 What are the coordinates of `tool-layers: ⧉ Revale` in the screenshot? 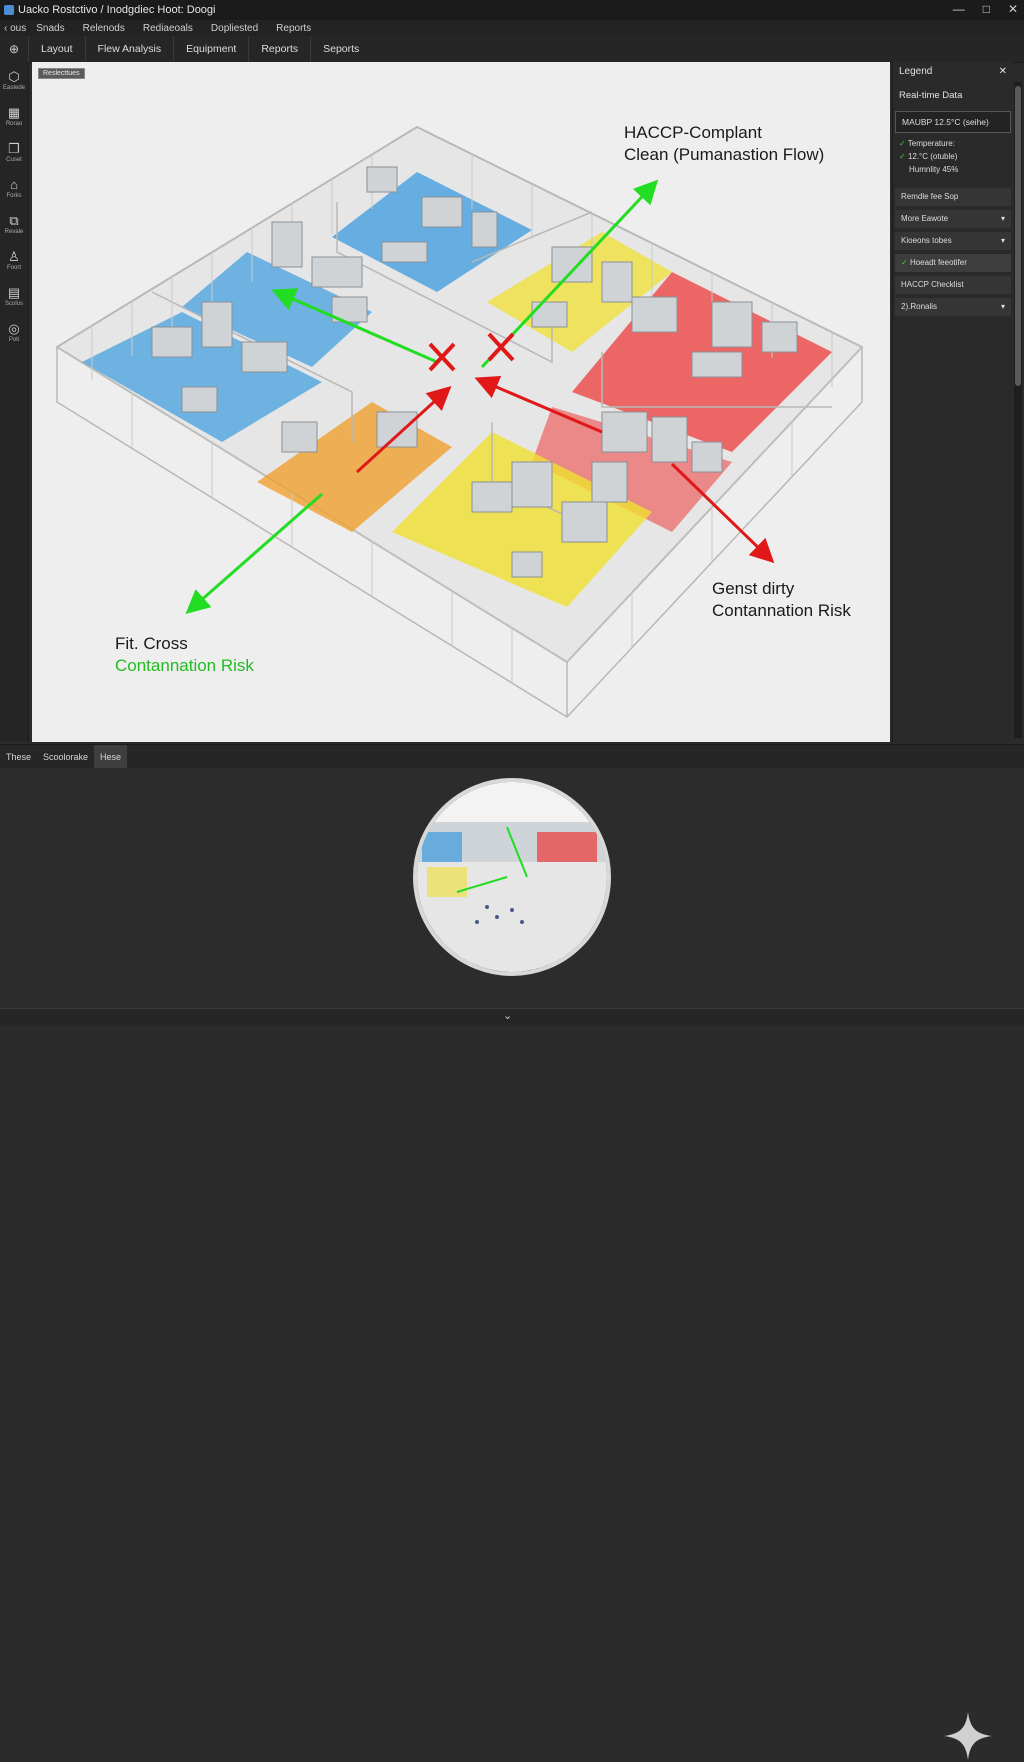 It's located at (14, 224).